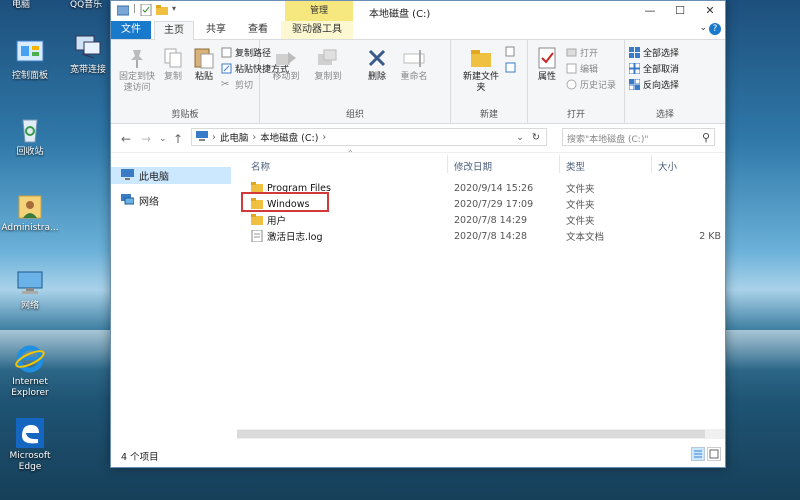  Describe the element at coordinates (680, 11) in the screenshot. I see `maximize-button: ☐` at that location.